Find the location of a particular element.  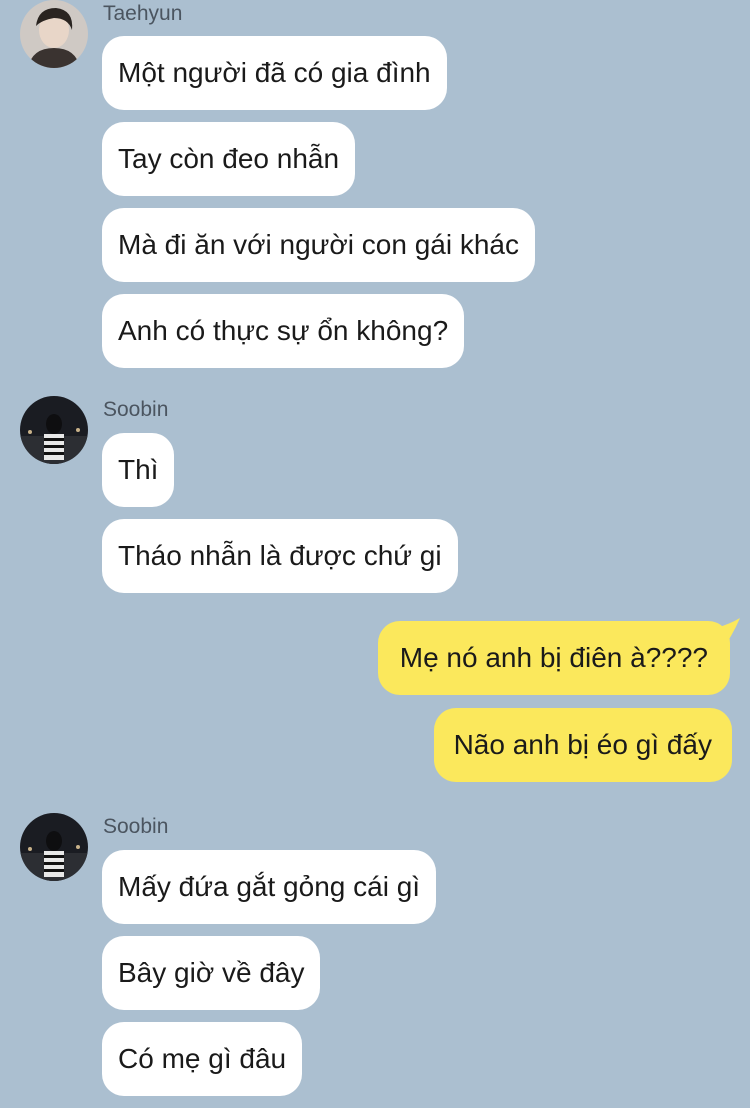

message-bubble: Có mẹ gì đâu is located at coordinates (202, 1059).